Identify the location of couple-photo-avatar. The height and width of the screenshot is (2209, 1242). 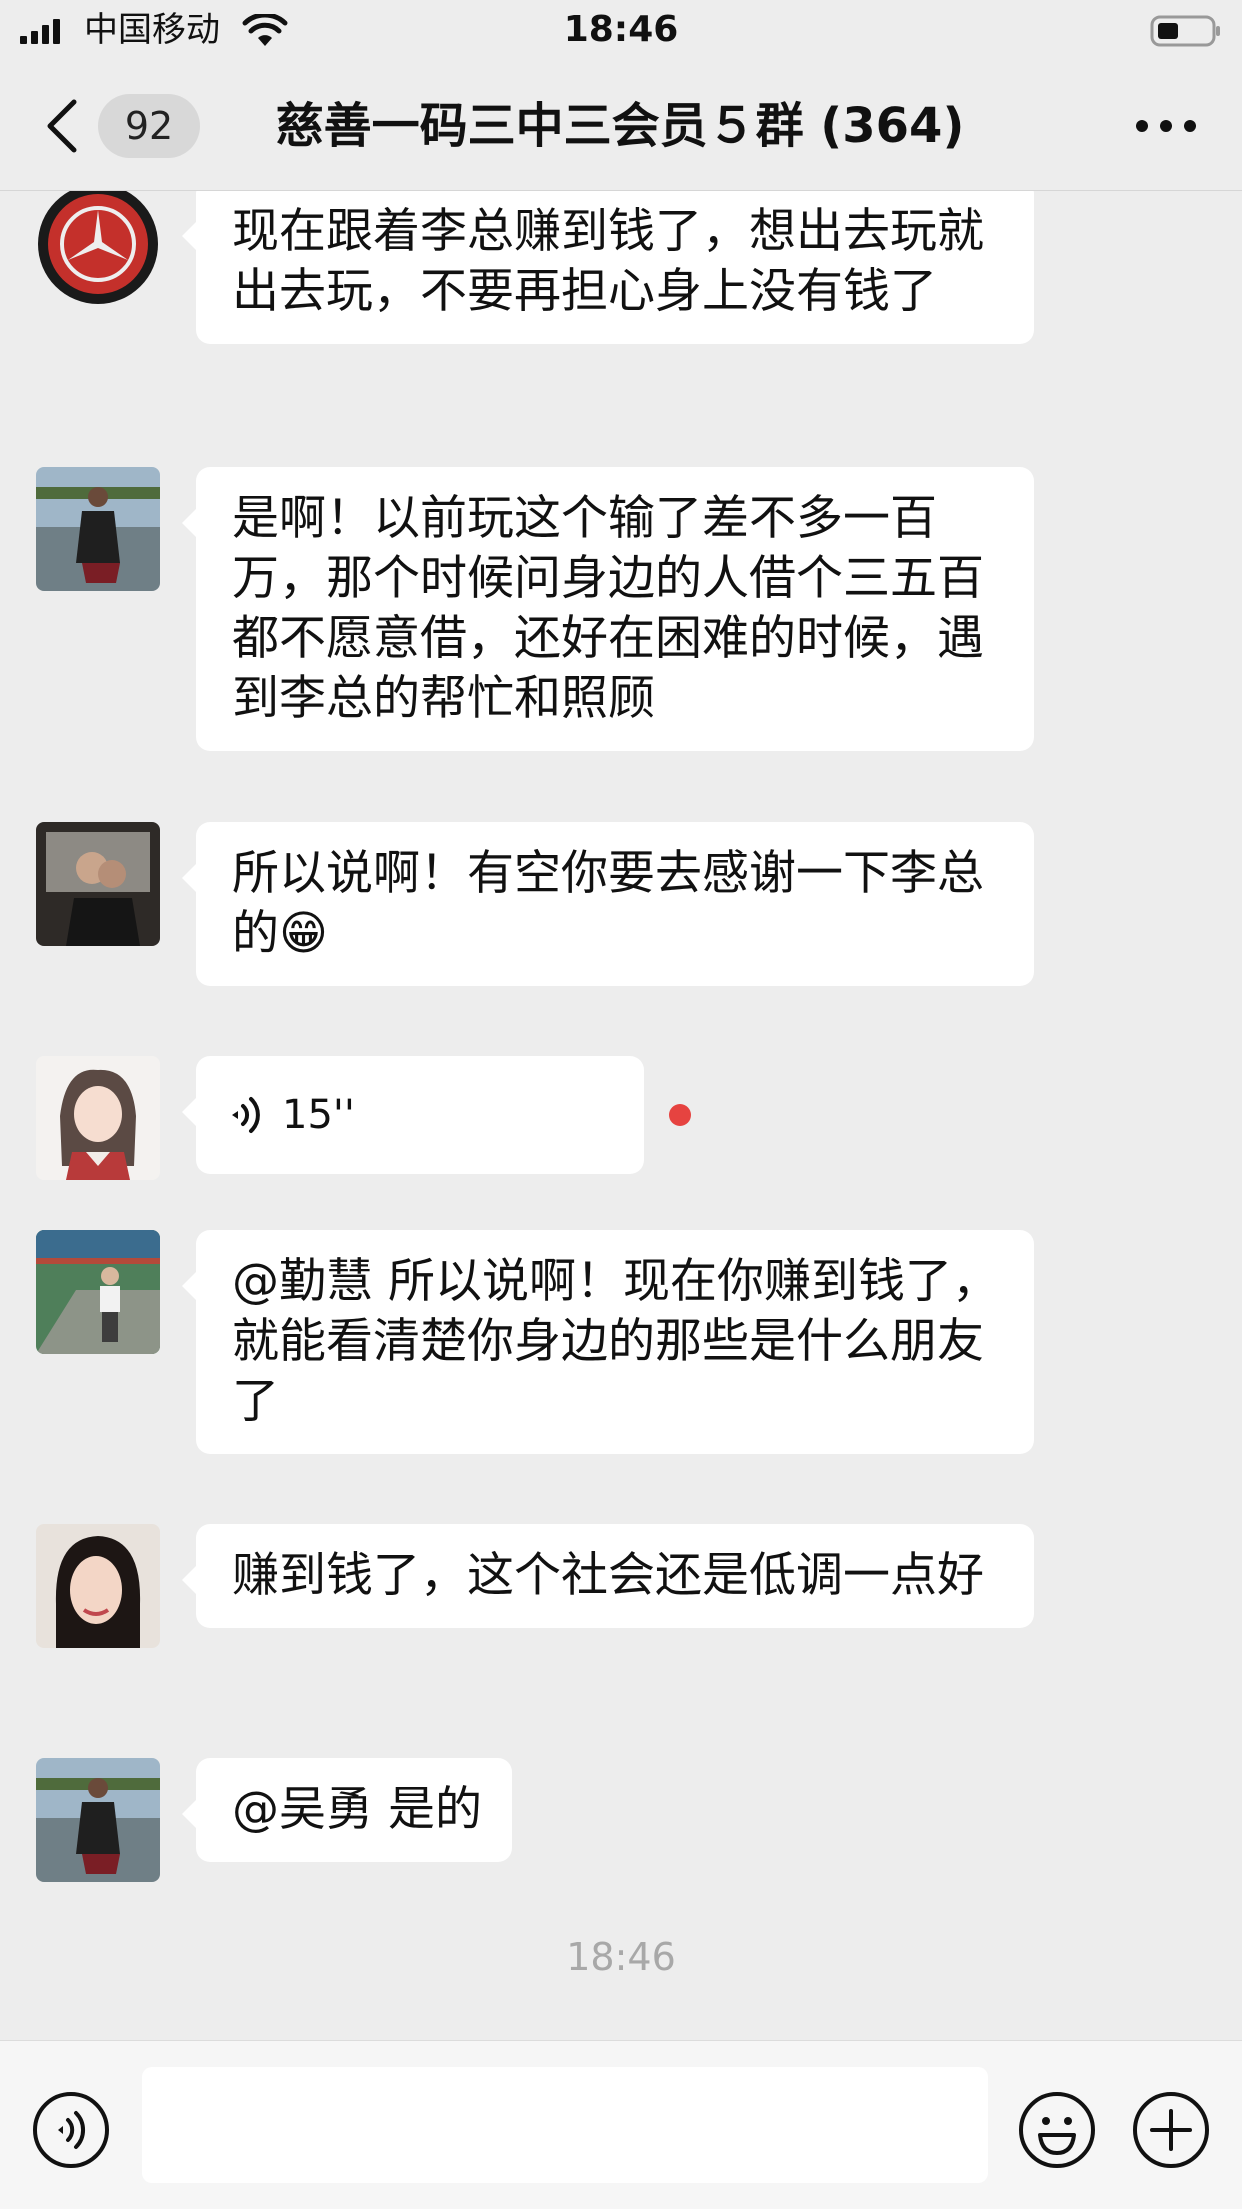
(98, 884).